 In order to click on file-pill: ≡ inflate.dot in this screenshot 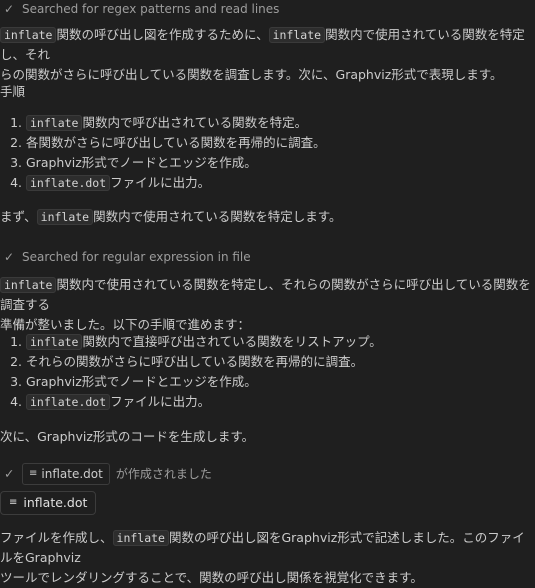, I will do `click(48, 503)`.